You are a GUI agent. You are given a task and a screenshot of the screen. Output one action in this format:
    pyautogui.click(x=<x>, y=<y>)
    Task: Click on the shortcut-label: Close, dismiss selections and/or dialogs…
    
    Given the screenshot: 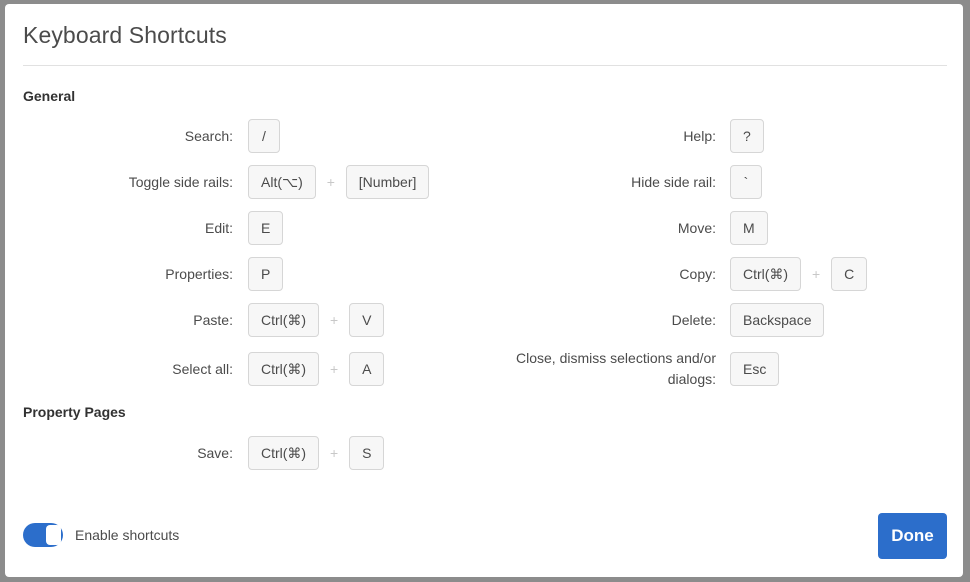 What is the action you would take?
    pyautogui.click(x=616, y=368)
    